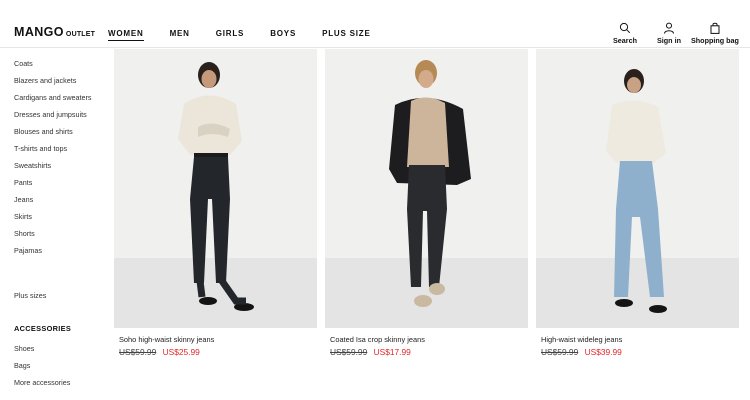  What do you see at coordinates (45, 80) in the screenshot?
I see `sidebar-item-blazers: Blazers and jackets` at bounding box center [45, 80].